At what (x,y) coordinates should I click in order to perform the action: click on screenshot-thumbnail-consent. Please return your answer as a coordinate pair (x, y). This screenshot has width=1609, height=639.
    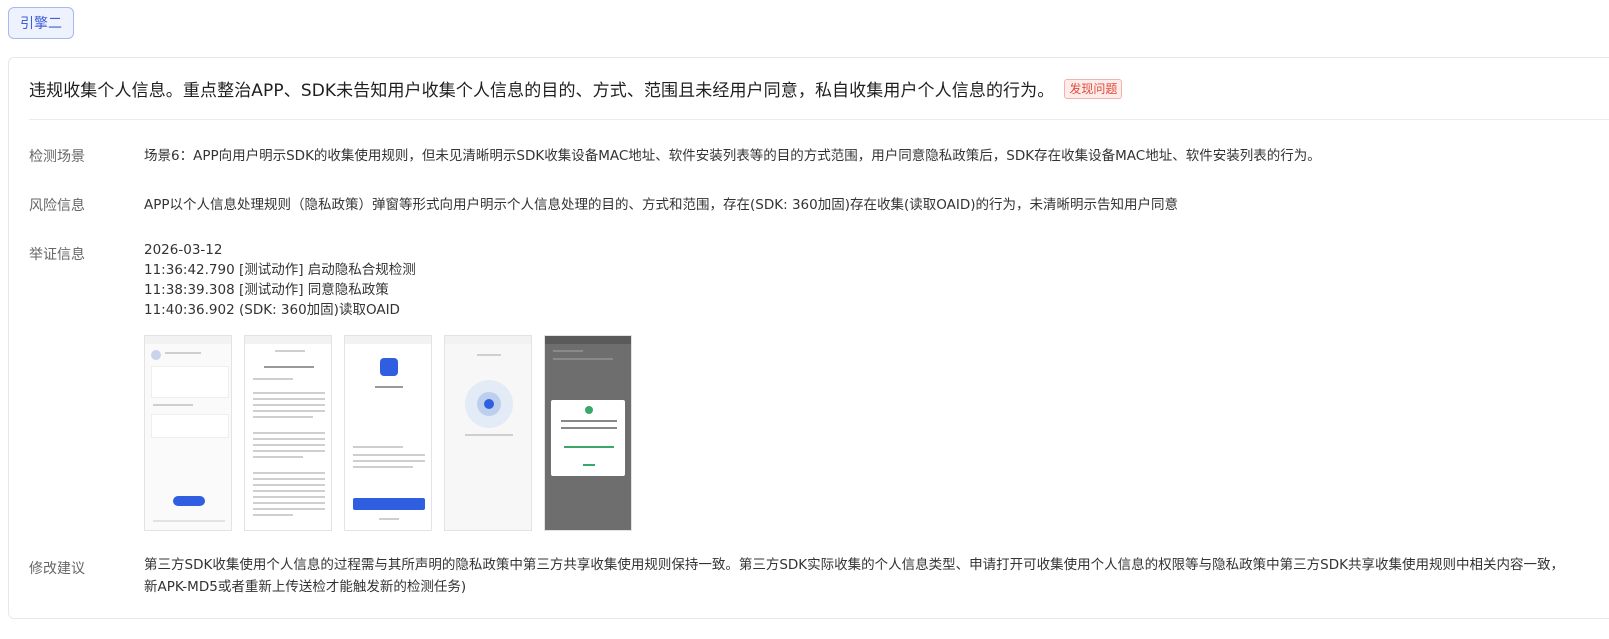
    Looking at the image, I should click on (388, 433).